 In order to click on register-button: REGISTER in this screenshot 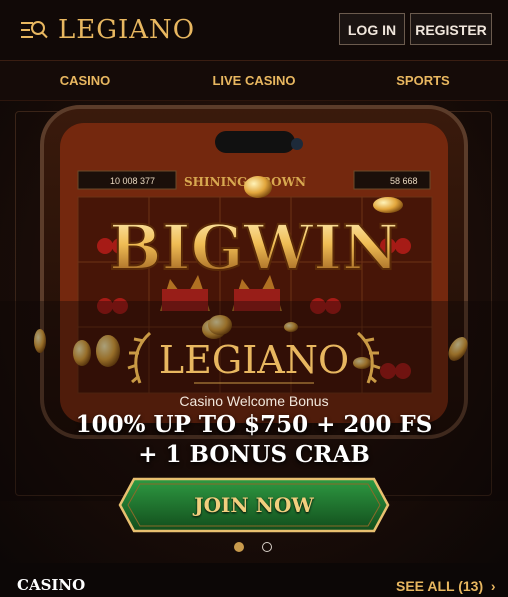, I will do `click(451, 29)`.